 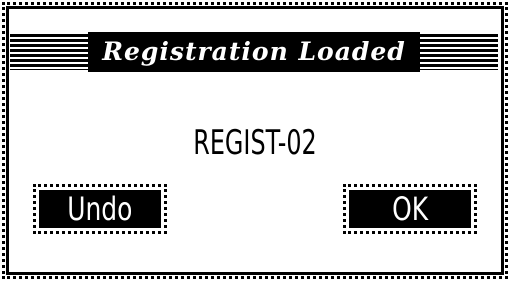 I want to click on ok-button: OK, so click(x=410, y=209).